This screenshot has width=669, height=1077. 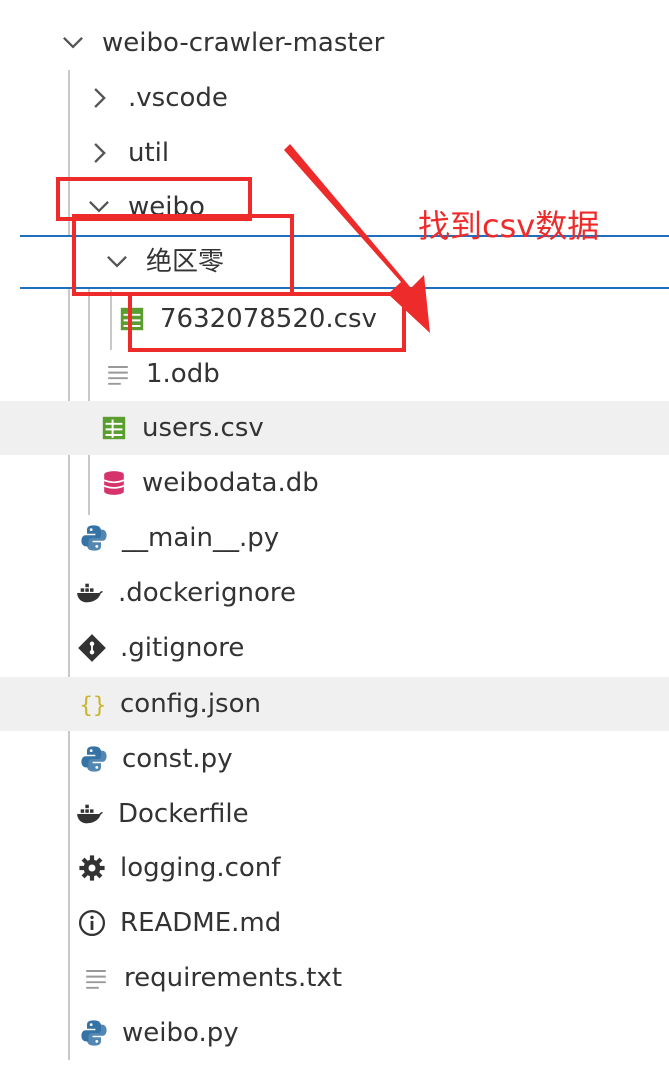 What do you see at coordinates (357, 238) in the screenshot?
I see `annotation-arrow` at bounding box center [357, 238].